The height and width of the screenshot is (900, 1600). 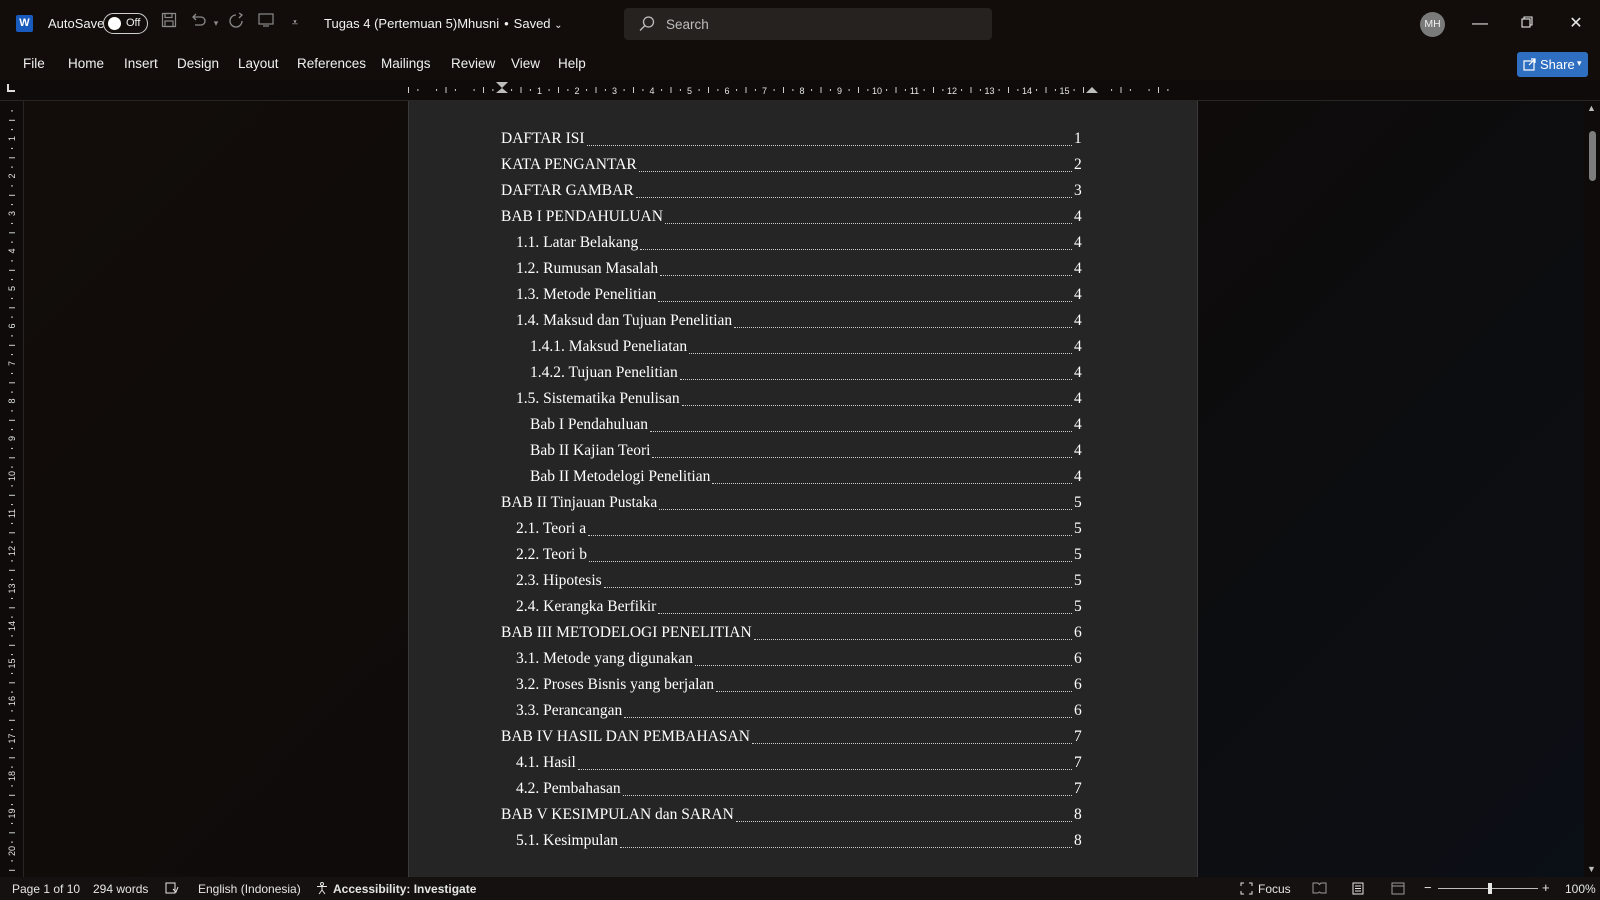 I want to click on toc-entry-page: 2, so click(x=1078, y=164).